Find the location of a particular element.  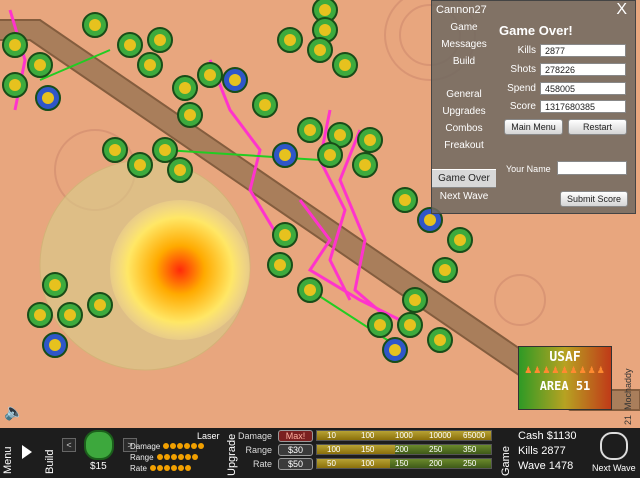

upgrade-button-range: $30 is located at coordinates (295, 450).